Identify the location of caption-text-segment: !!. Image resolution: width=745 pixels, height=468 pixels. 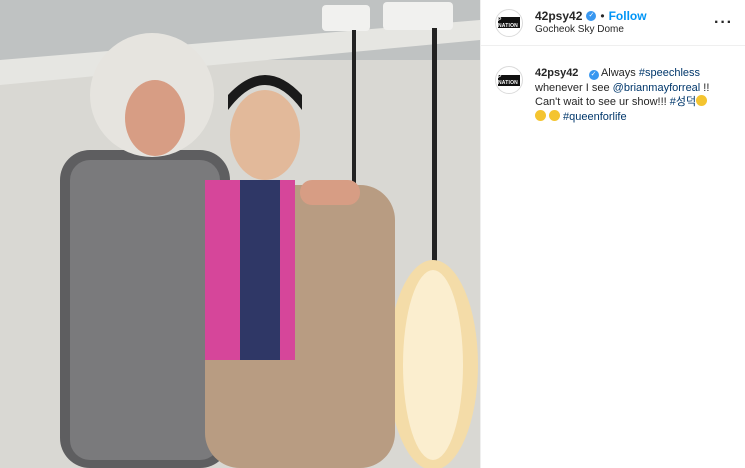
(705, 87).